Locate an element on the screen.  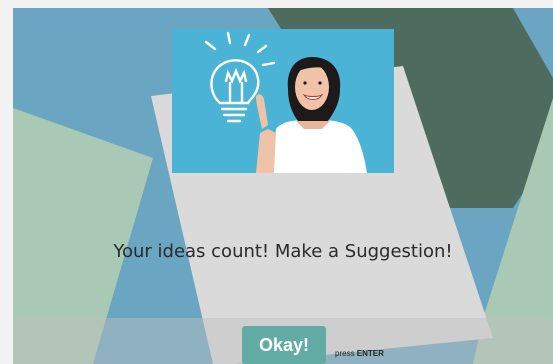
okay-button: Okay! is located at coordinates (284, 345).